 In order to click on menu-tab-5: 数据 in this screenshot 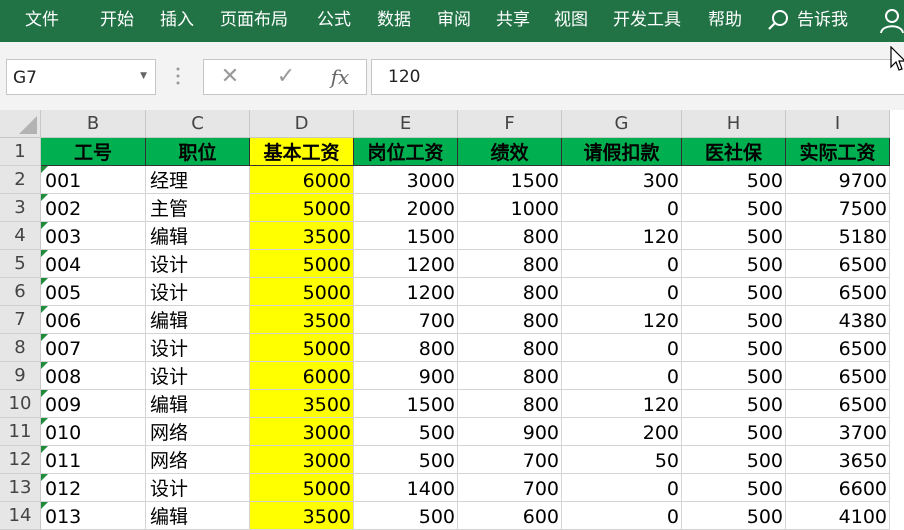, I will do `click(394, 21)`.